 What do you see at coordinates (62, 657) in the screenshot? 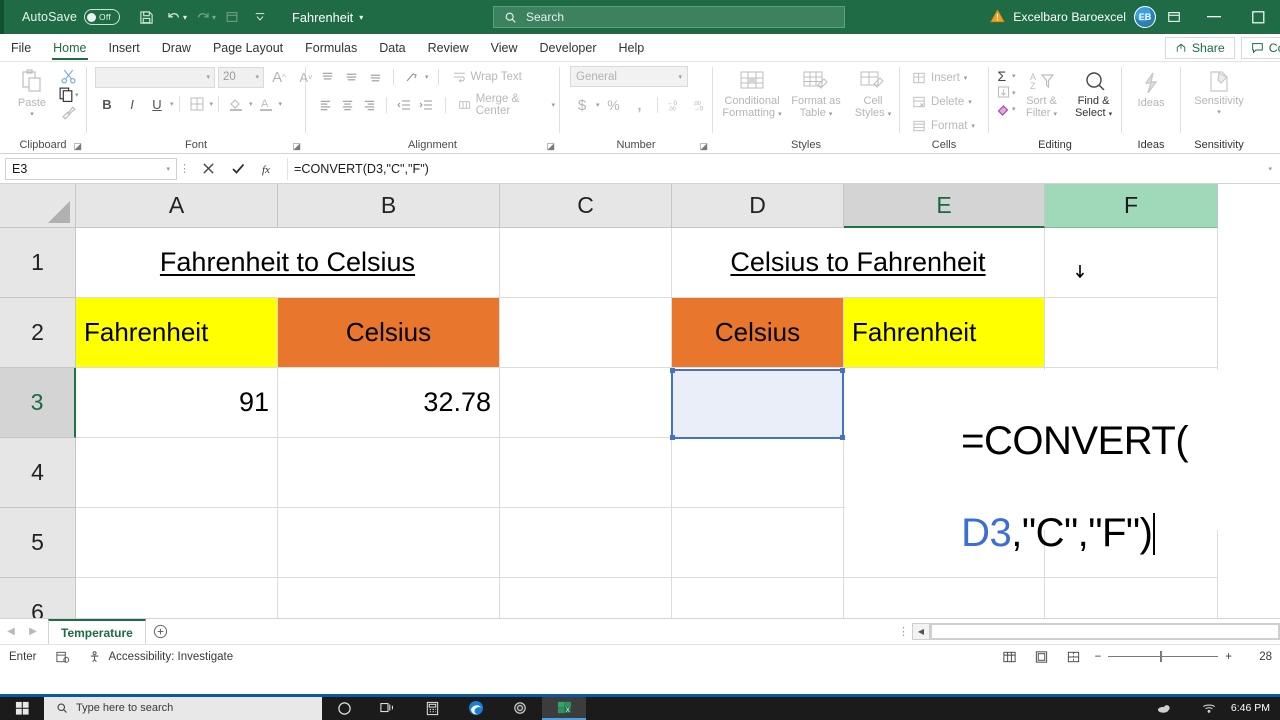
I see `record-macro-icon` at bounding box center [62, 657].